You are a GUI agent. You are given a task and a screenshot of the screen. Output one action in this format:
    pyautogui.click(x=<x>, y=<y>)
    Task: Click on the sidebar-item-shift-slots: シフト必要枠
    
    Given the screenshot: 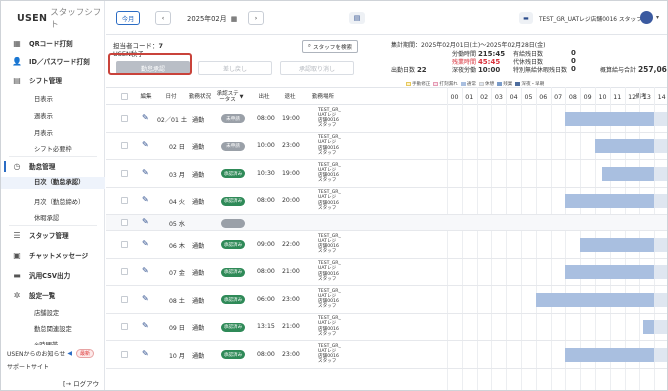 What is the action you would take?
    pyautogui.click(x=53, y=148)
    